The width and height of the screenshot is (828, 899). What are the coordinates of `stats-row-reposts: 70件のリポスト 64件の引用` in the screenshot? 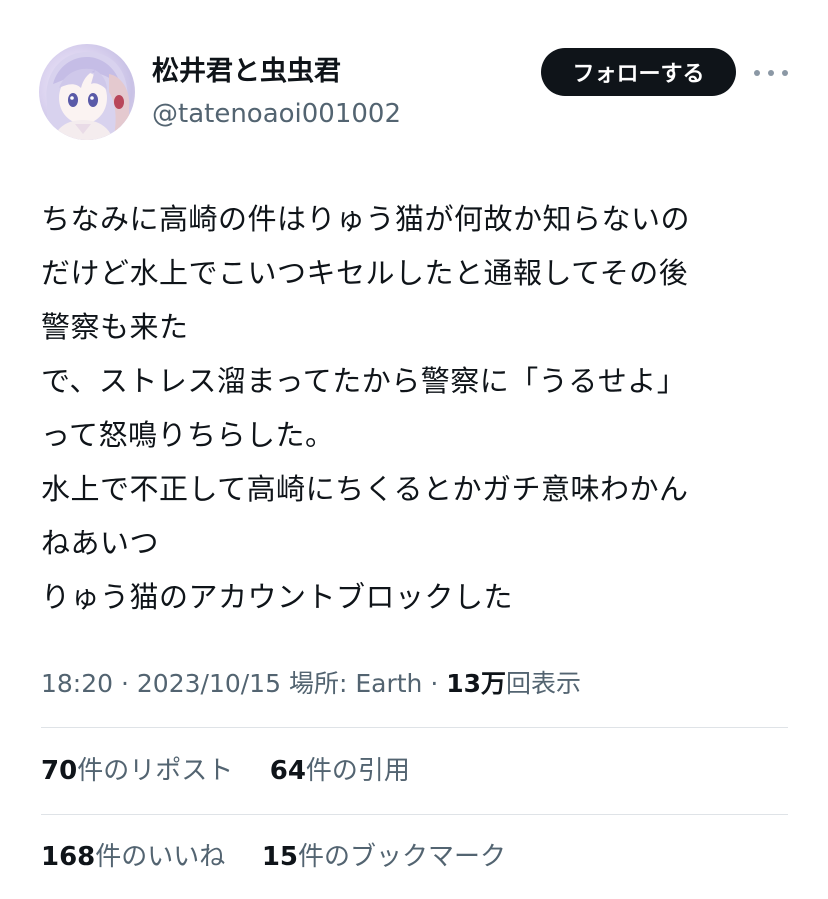 It's located at (225, 771).